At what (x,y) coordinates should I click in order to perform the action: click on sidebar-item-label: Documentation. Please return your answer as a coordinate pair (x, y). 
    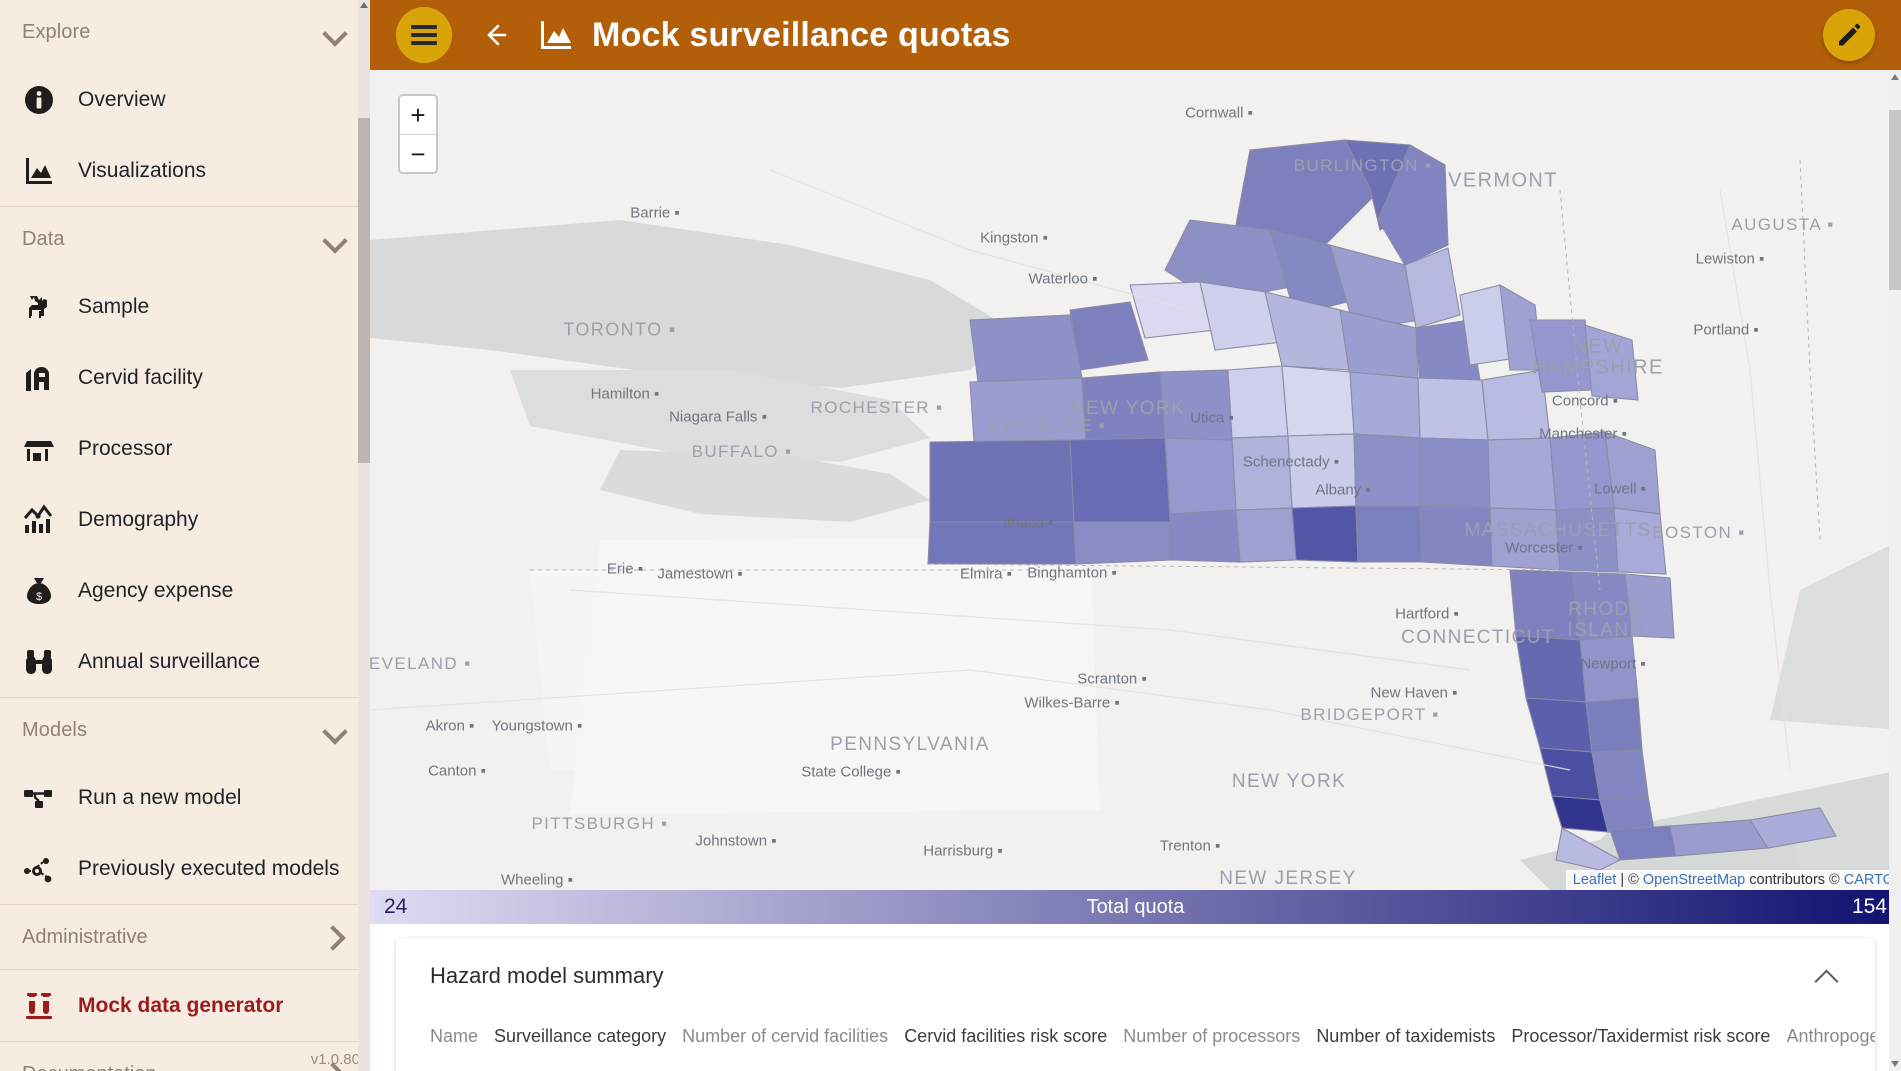
    Looking at the image, I should click on (89, 1067).